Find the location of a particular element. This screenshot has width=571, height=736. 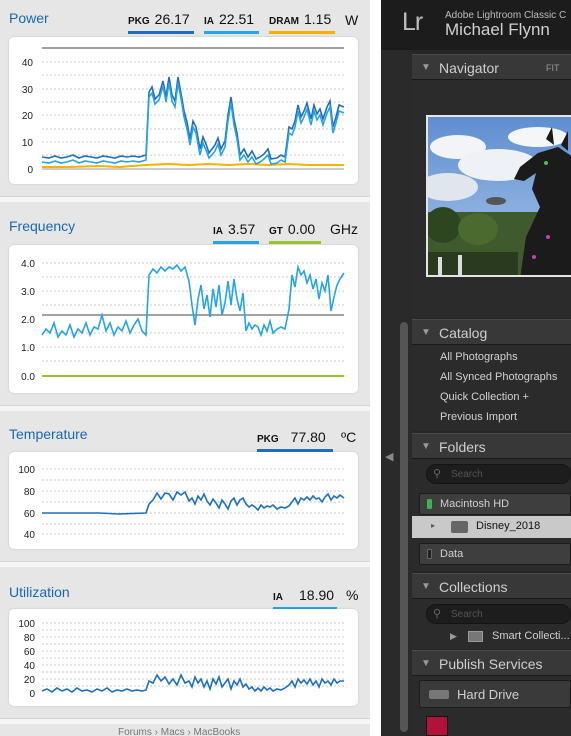

utilization-unit: % is located at coordinates (352, 595).